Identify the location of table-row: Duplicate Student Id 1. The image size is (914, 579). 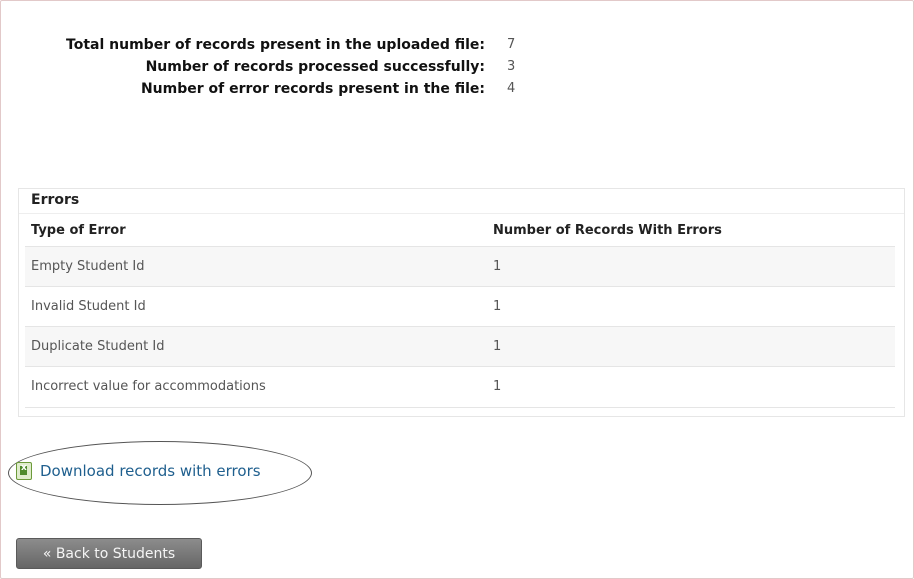
(460, 346).